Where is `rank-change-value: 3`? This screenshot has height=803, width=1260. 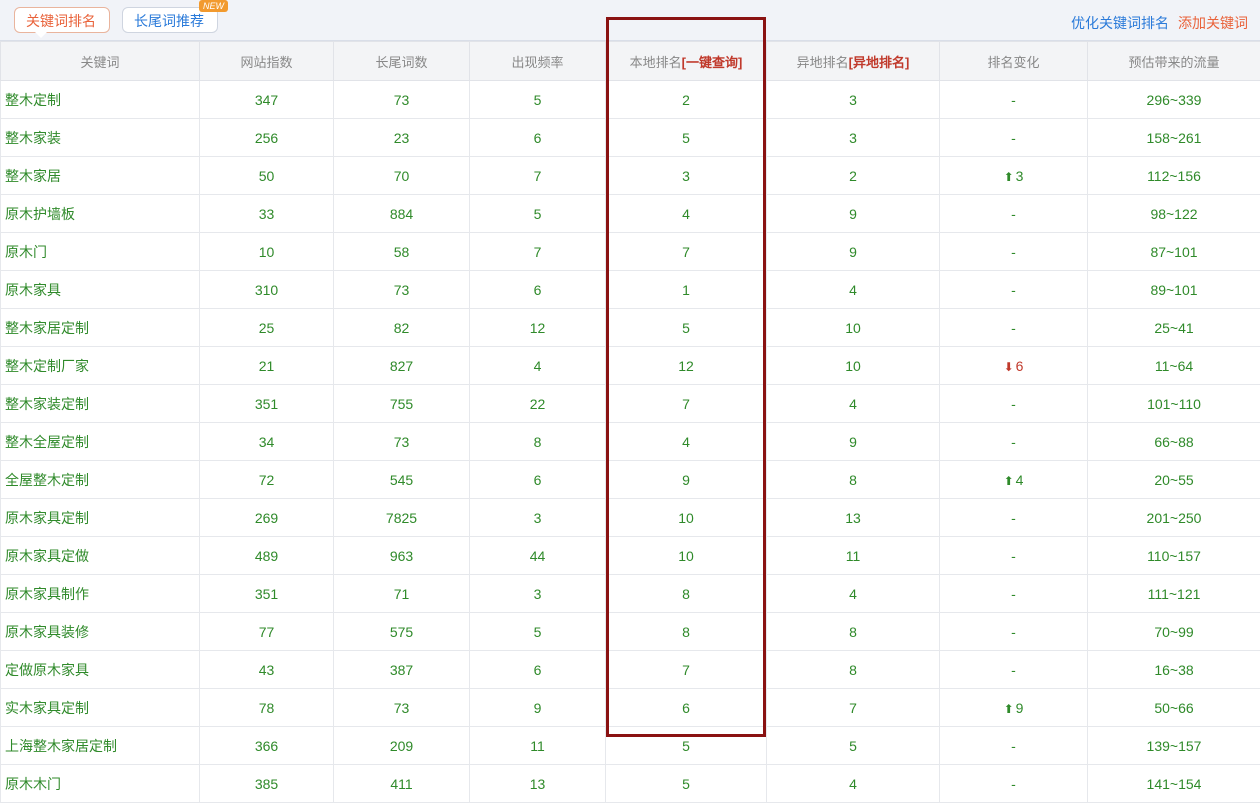
rank-change-value: 3 is located at coordinates (1020, 176).